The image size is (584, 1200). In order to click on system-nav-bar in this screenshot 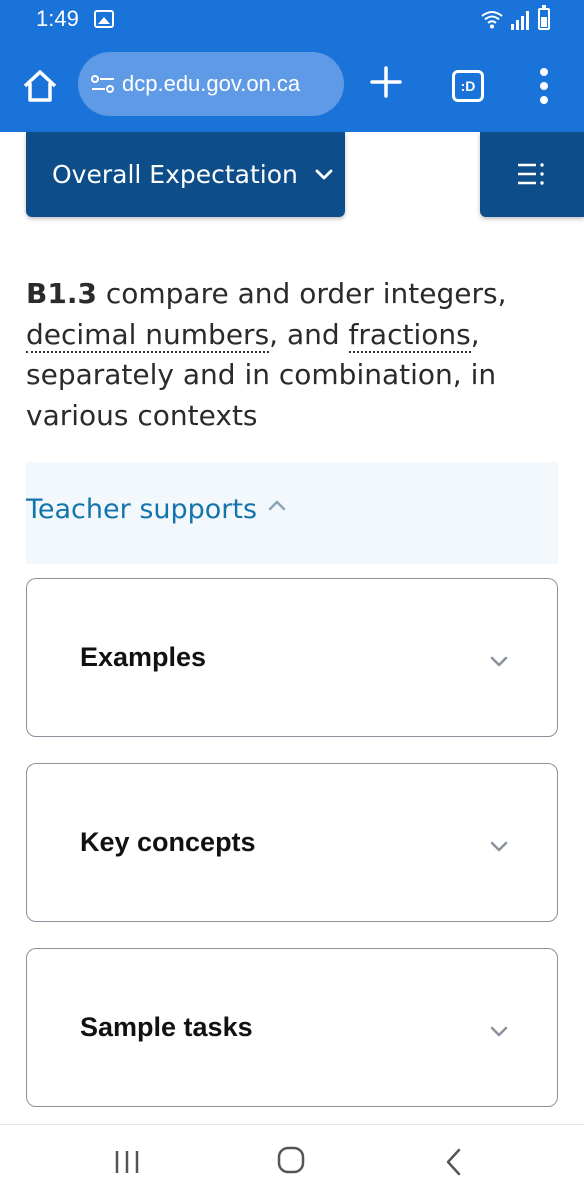, I will do `click(292, 1162)`.